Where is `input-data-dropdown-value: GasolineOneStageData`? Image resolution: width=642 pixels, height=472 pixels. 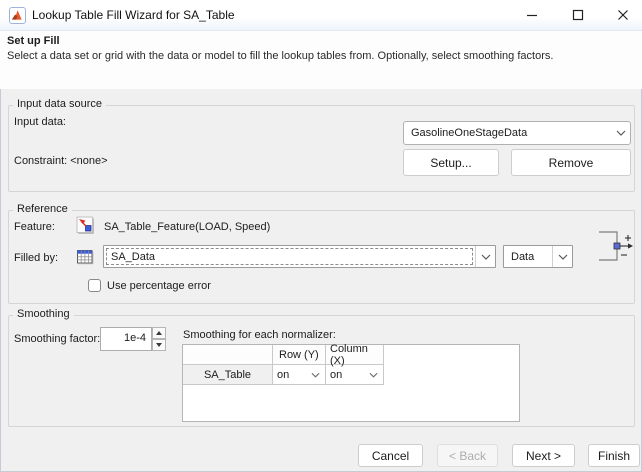
input-data-dropdown-value: GasolineOneStageData is located at coordinates (469, 133).